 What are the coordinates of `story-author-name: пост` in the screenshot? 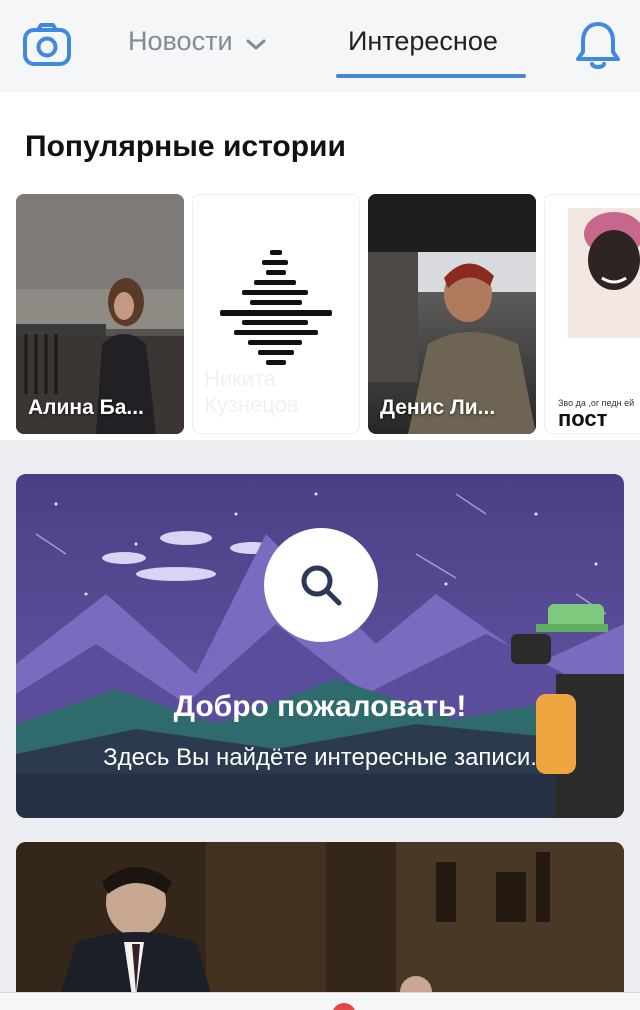 It's located at (583, 418).